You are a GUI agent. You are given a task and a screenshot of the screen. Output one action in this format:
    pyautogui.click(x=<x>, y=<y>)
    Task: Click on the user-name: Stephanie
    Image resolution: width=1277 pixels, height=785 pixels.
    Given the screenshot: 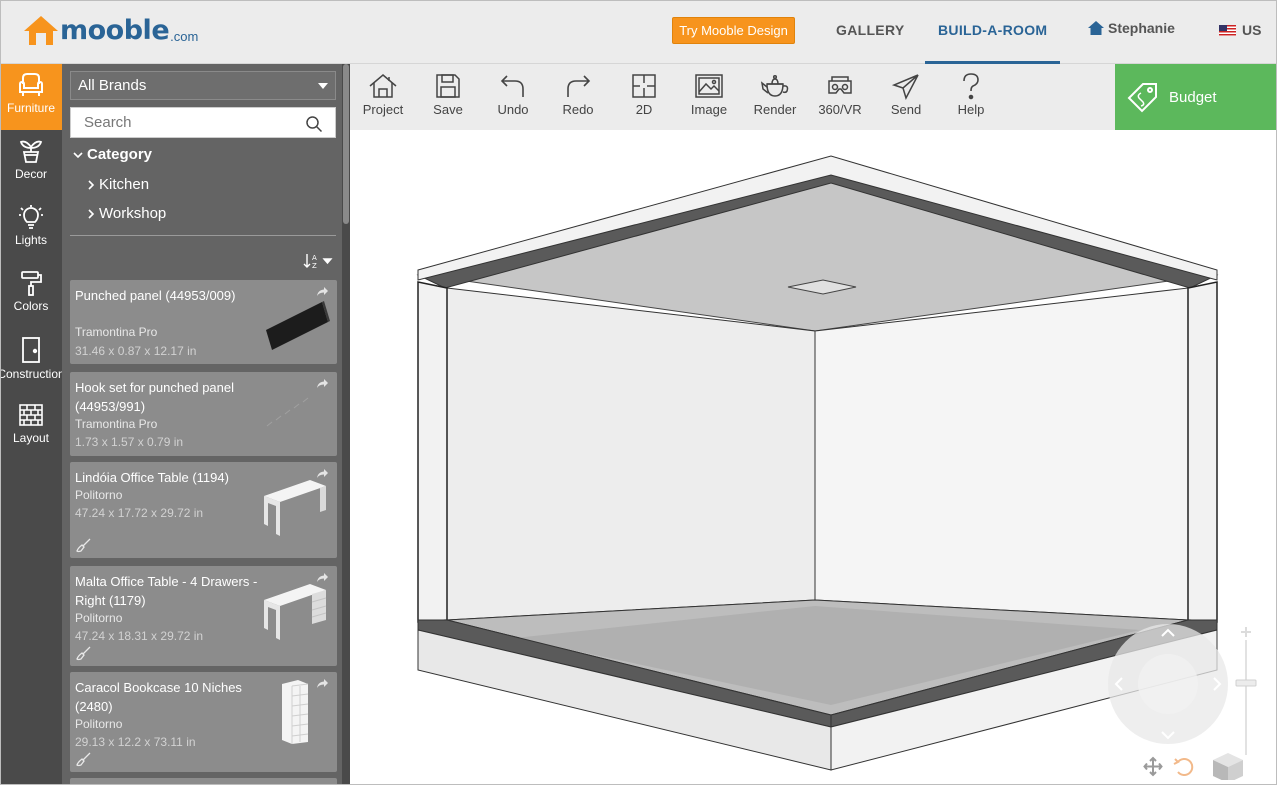 What is the action you would take?
    pyautogui.click(x=1141, y=28)
    